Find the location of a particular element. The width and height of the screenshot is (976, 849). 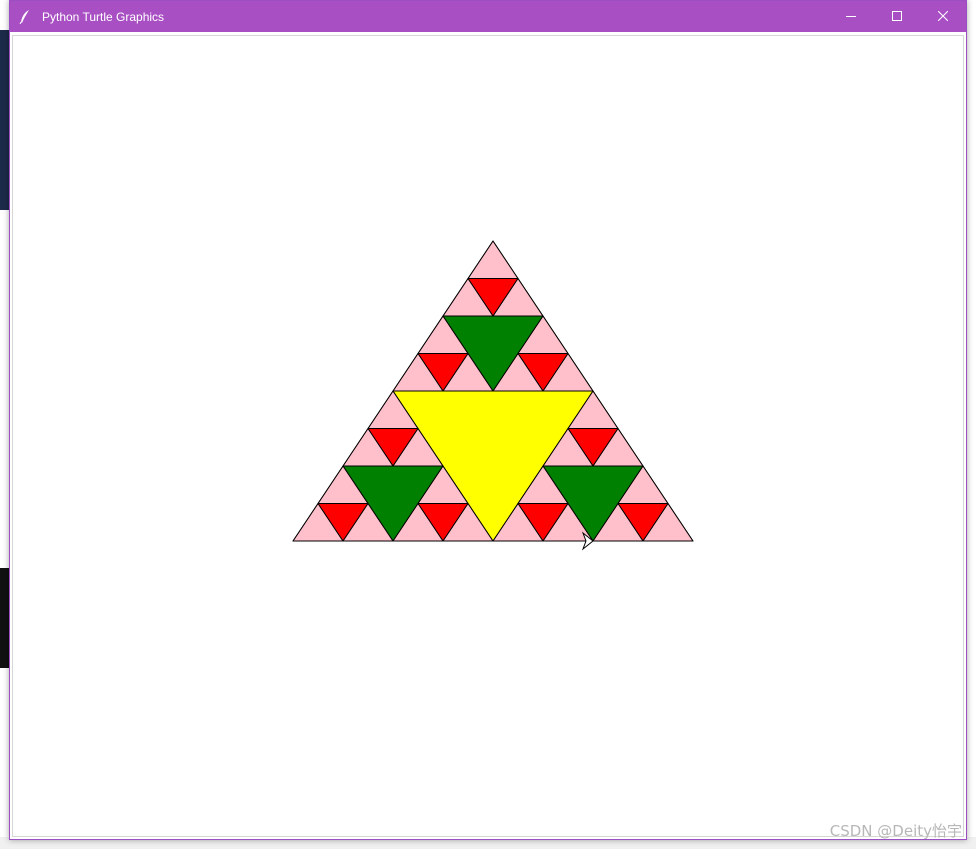

window-controls is located at coordinates (897, 16).